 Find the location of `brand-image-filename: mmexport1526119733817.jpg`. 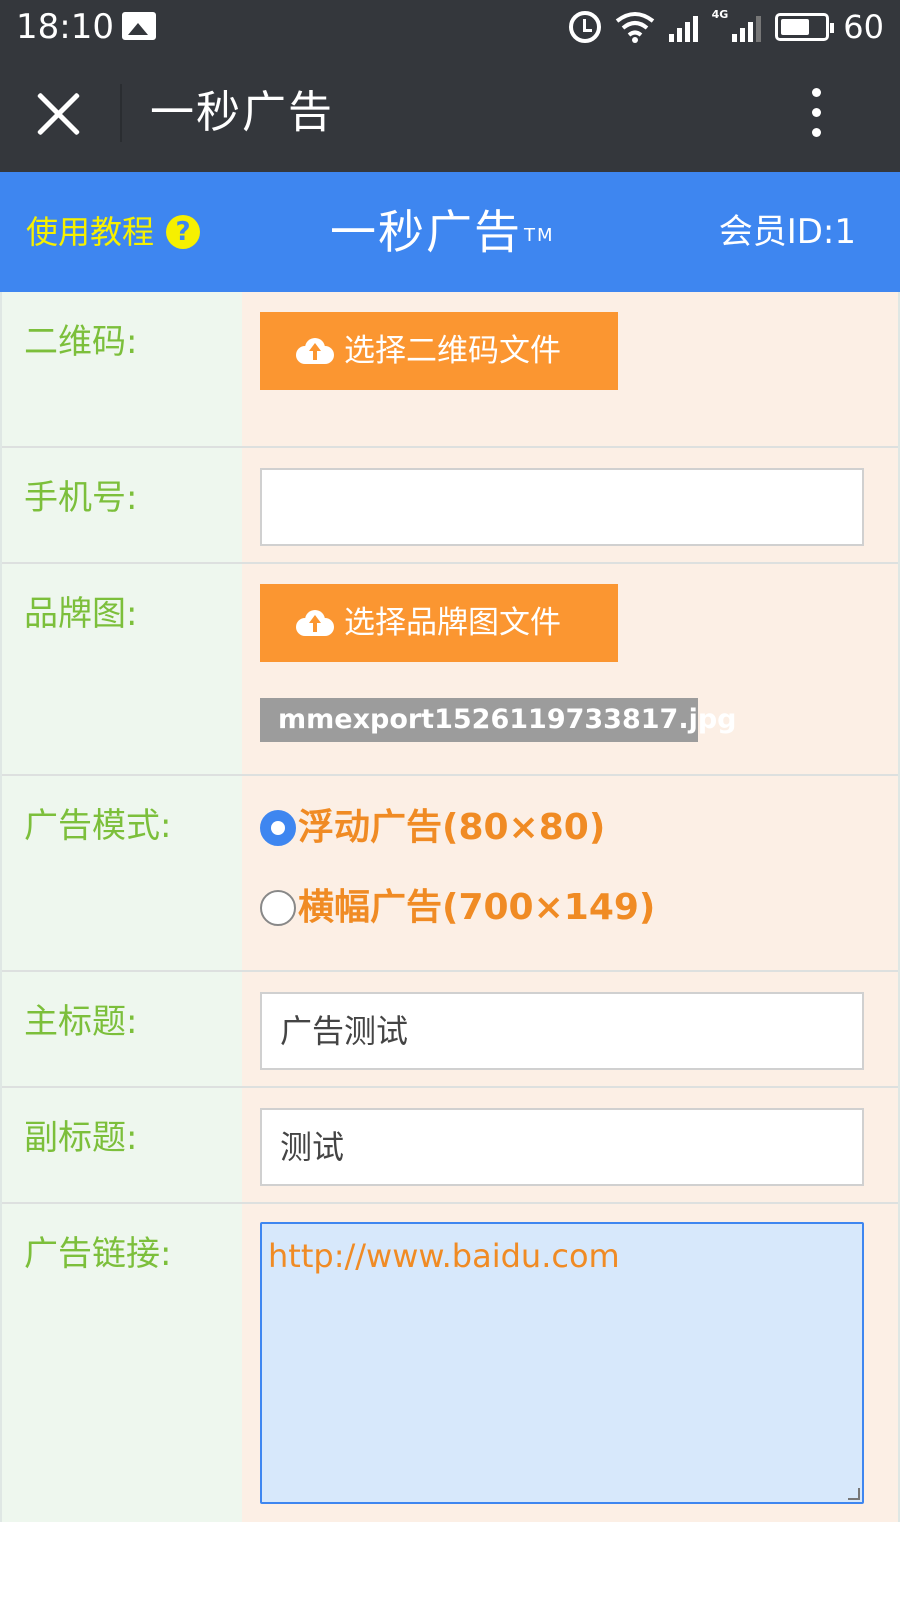

brand-image-filename: mmexport1526119733817.jpg is located at coordinates (498, 720).